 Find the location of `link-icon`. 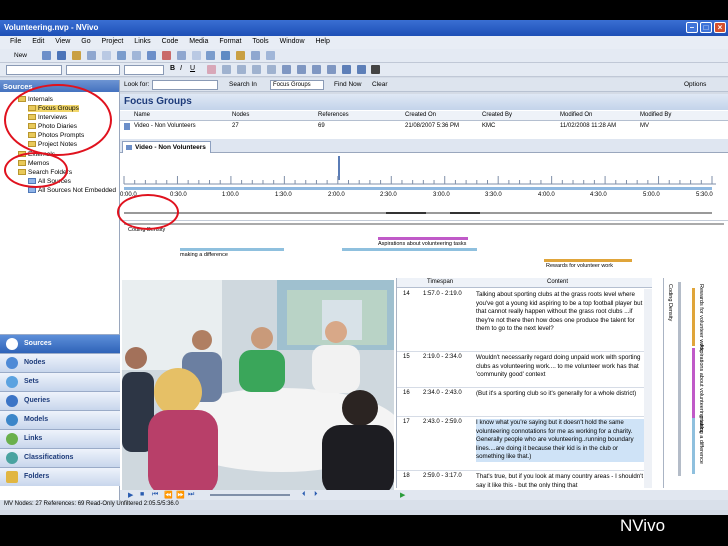

link-icon is located at coordinates (151, 55).